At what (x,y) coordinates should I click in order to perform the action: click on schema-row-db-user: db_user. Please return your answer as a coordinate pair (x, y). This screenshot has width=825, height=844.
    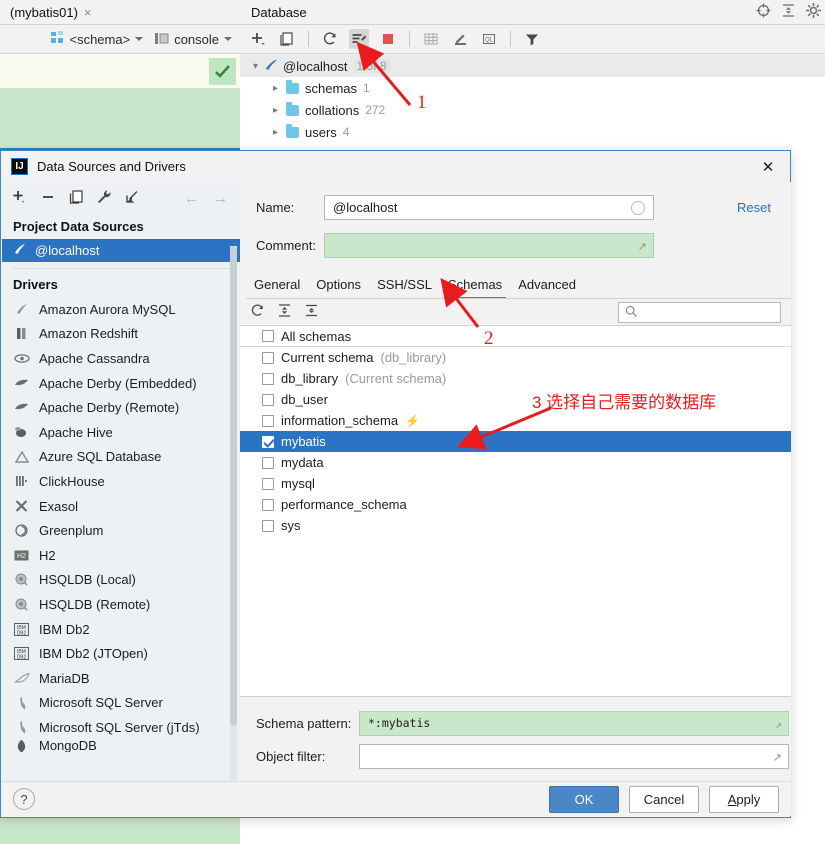
    Looking at the image, I should click on (515, 399).